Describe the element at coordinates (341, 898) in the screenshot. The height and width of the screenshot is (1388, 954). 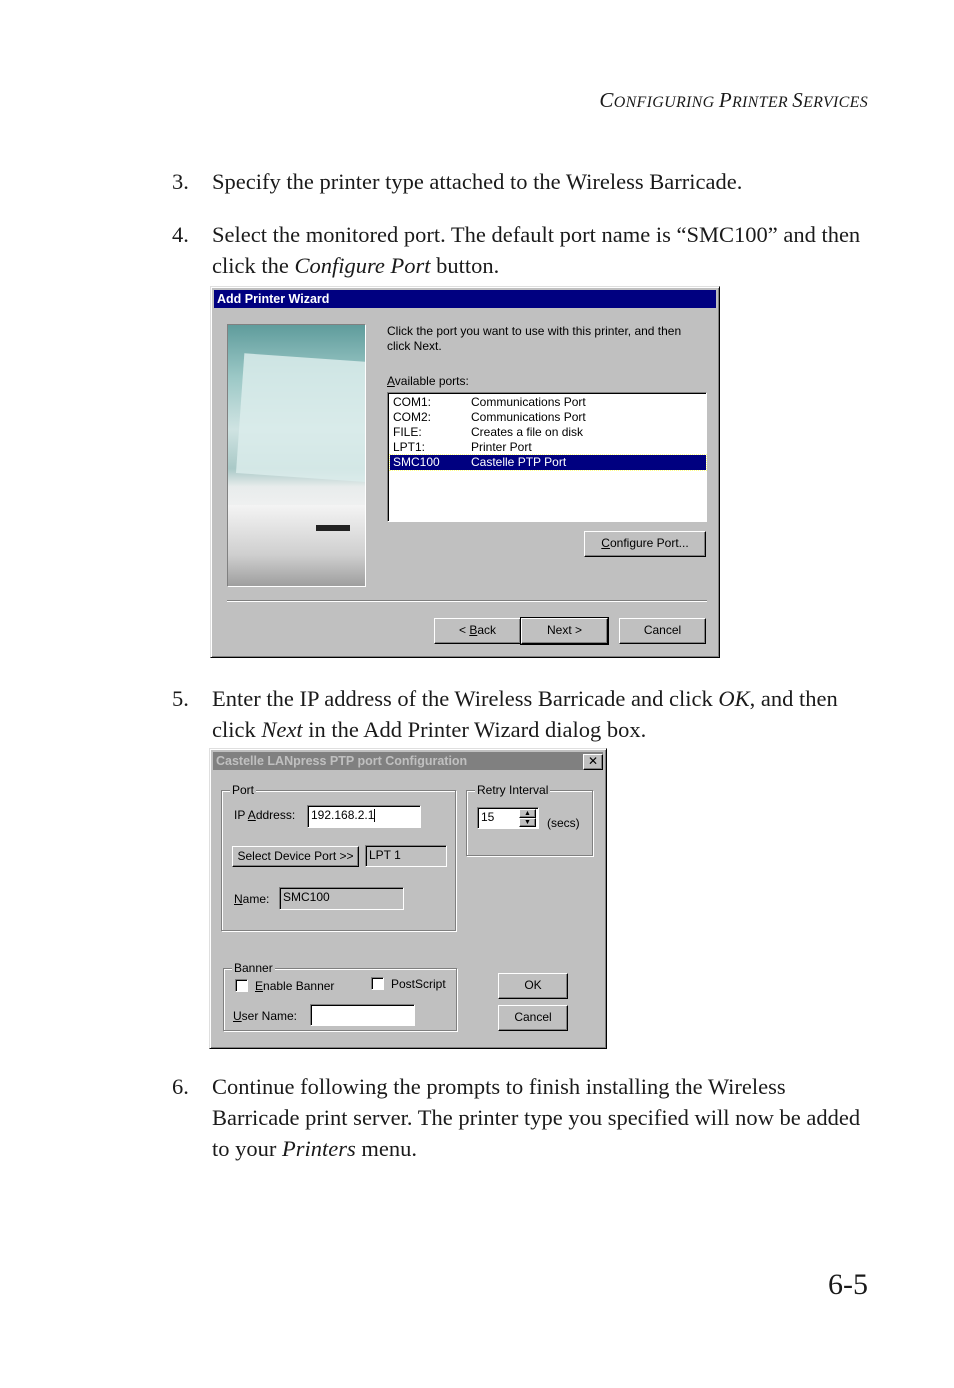
I see `name-field: SMC100` at that location.